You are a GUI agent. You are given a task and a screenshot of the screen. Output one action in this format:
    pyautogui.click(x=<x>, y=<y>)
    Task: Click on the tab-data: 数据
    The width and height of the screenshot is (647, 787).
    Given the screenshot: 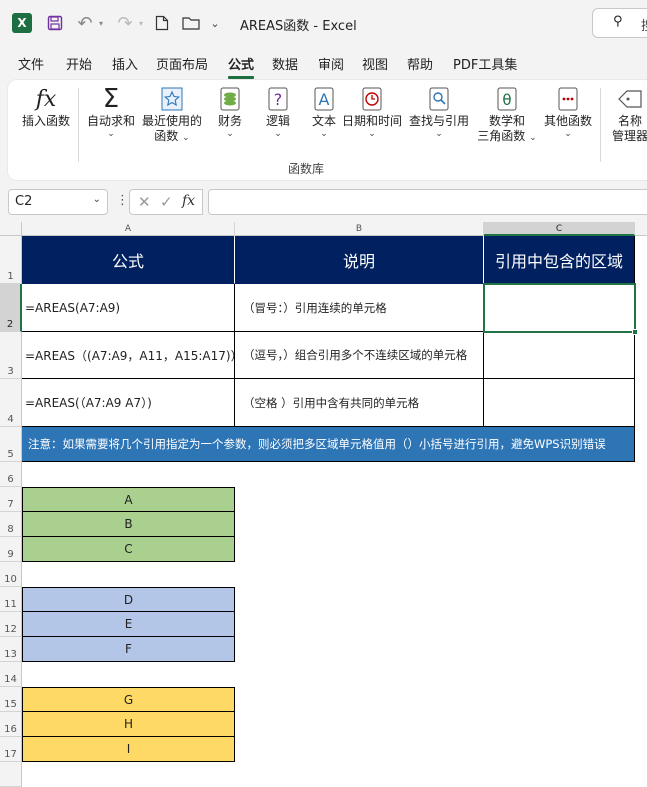 What is the action you would take?
    pyautogui.click(x=285, y=63)
    